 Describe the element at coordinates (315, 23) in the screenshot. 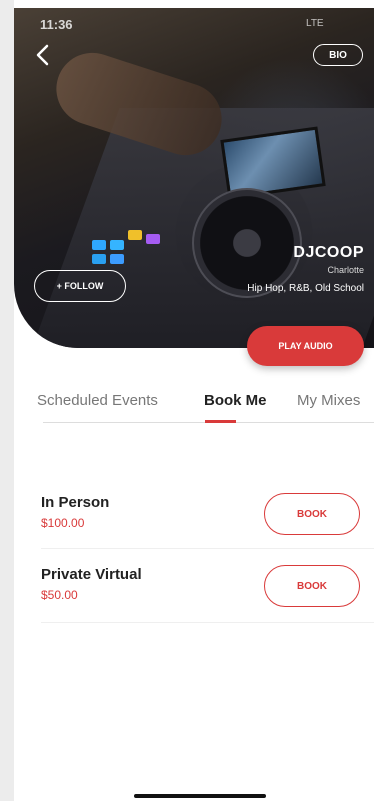

I see `status-network: LTE` at that location.